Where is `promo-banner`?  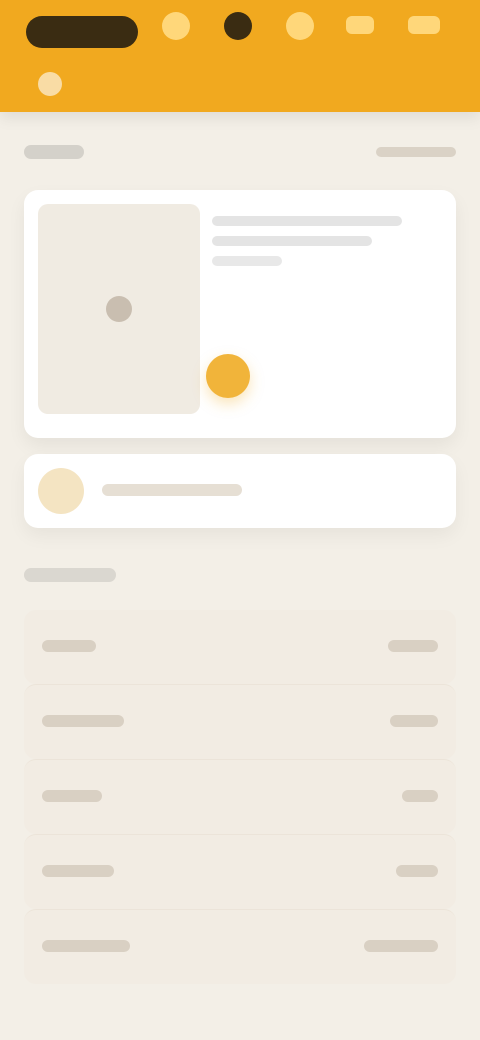
promo-banner is located at coordinates (240, 491).